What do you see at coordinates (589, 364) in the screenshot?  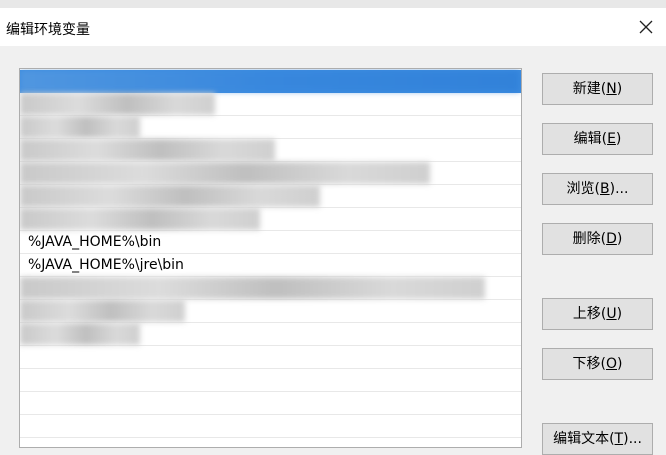 I see `button-label: 下移(` at bounding box center [589, 364].